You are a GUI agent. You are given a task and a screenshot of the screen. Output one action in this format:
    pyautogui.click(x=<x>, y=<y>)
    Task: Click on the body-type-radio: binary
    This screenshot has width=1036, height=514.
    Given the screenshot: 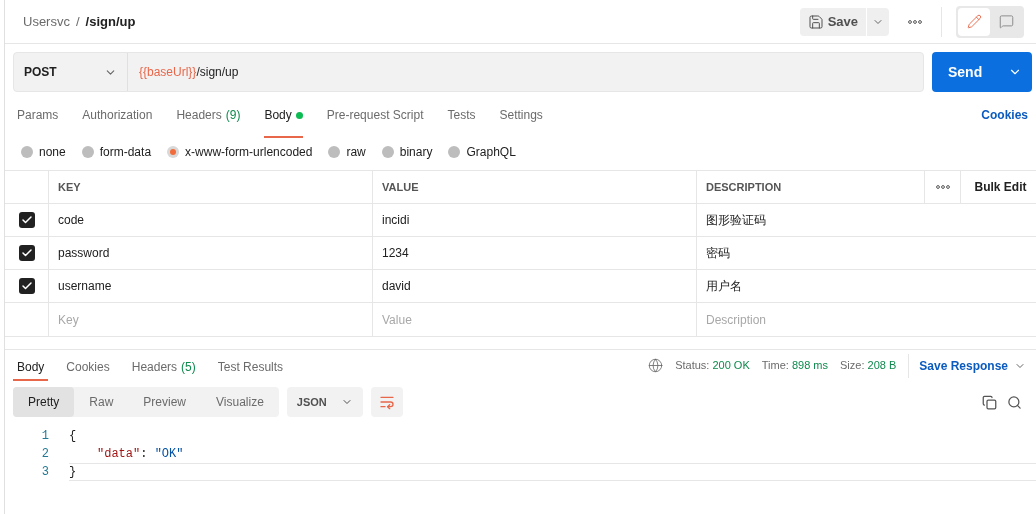 What is the action you would take?
    pyautogui.click(x=407, y=152)
    